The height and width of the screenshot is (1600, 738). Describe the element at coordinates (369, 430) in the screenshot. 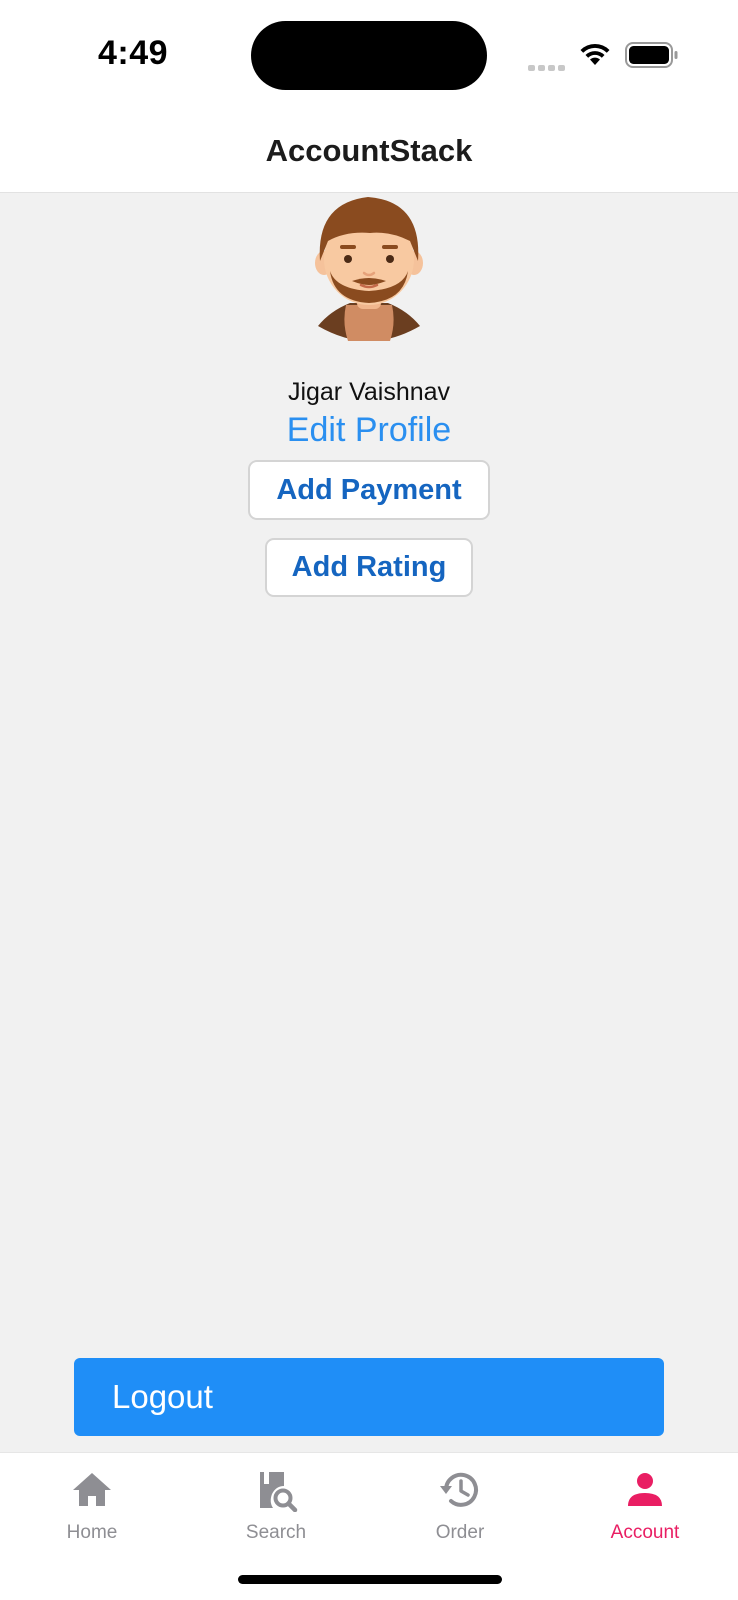

I see `edit-profile-link: Edit Profile` at that location.